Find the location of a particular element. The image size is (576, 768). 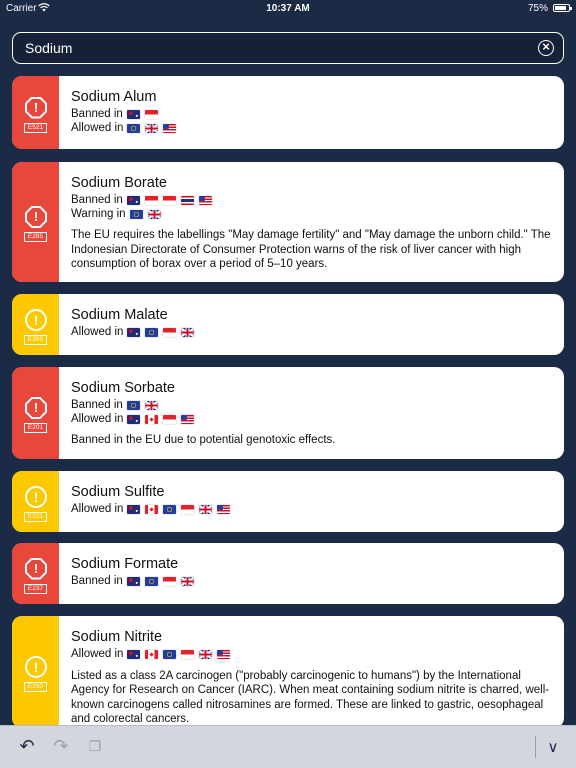

thailand-flag-icon is located at coordinates (187, 201).